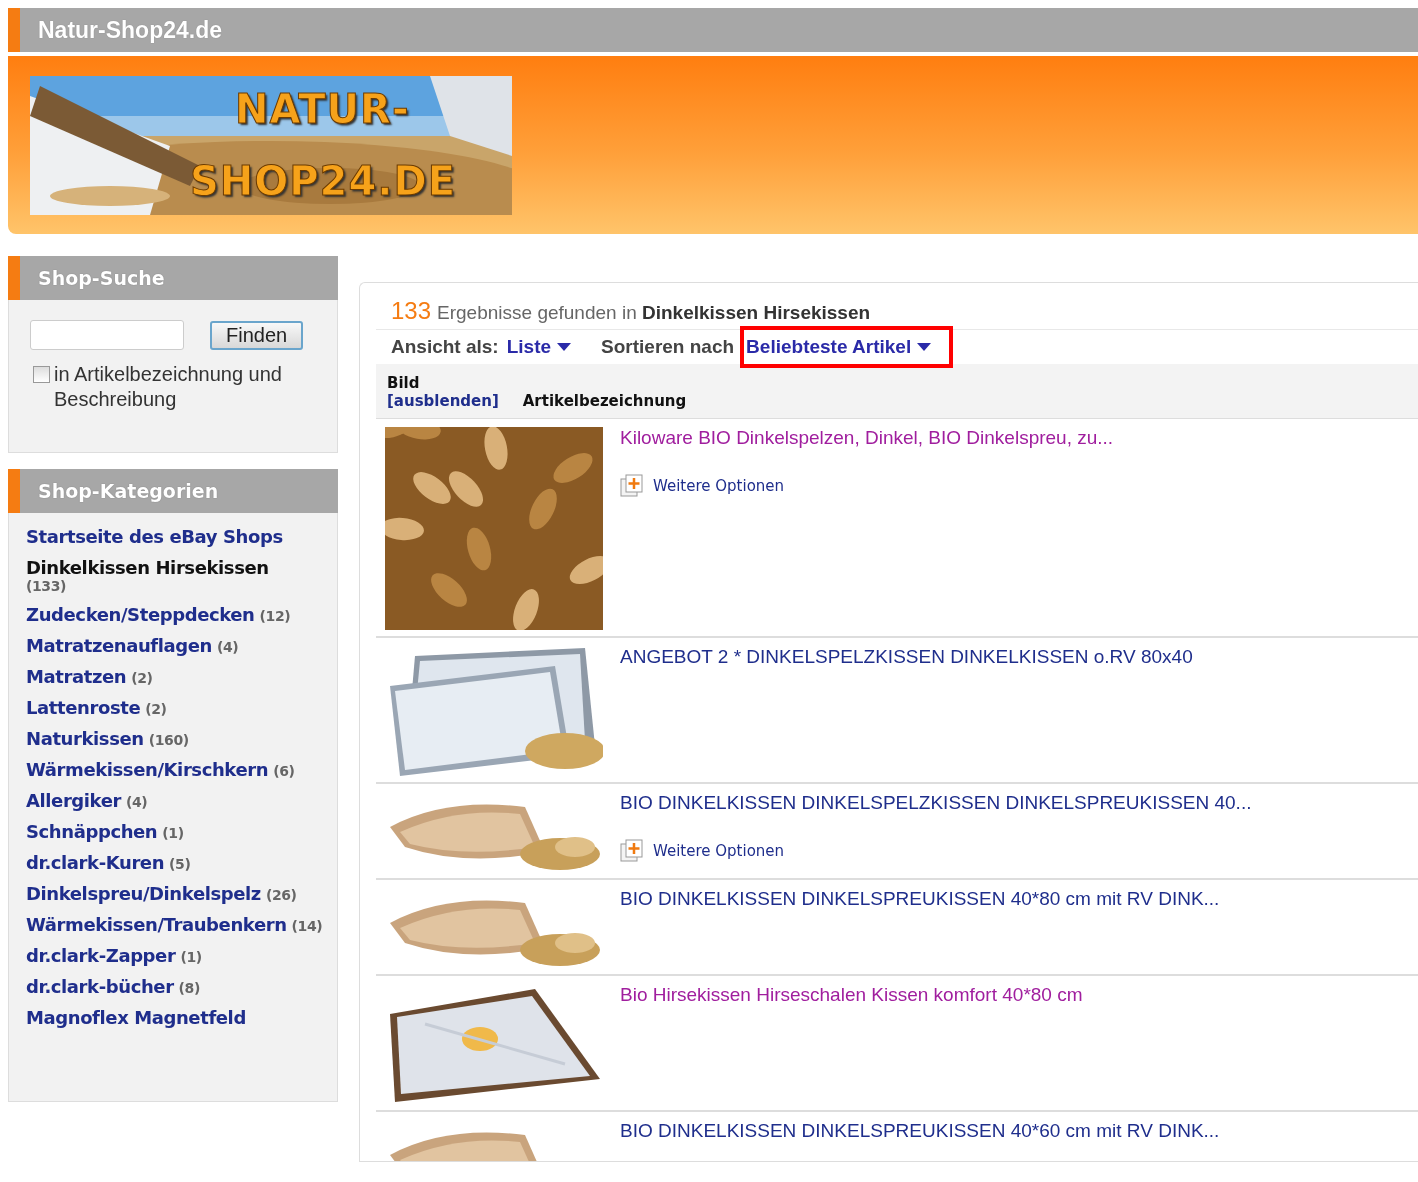  What do you see at coordinates (154, 536) in the screenshot?
I see `category-link: Startseite des eBay Shops` at bounding box center [154, 536].